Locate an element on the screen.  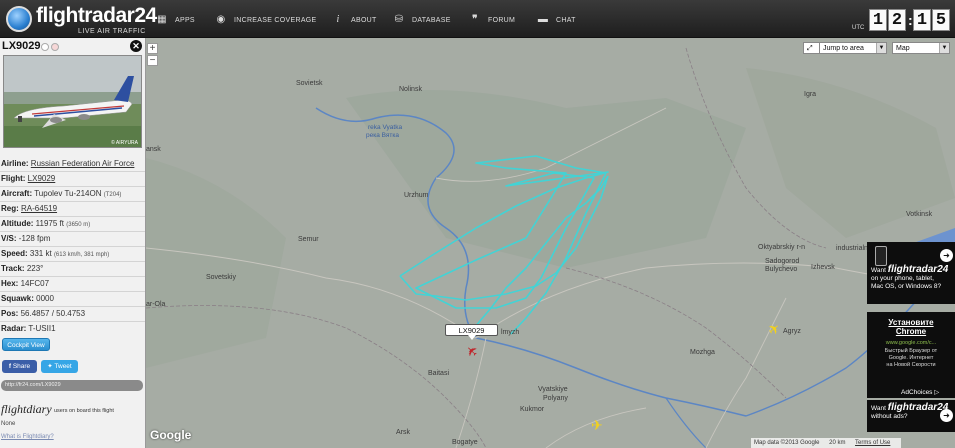
zoom-in-button: + is located at coordinates (152, 48).